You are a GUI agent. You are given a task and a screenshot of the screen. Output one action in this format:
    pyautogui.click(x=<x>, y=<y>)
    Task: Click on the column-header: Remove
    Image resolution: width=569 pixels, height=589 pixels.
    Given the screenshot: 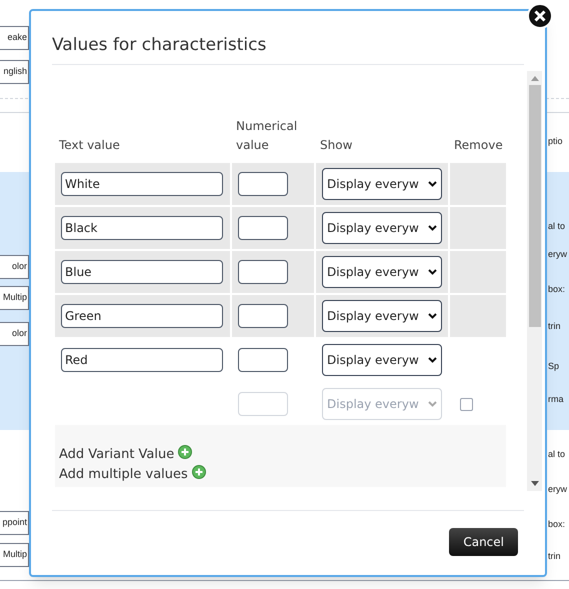 What is the action you would take?
    pyautogui.click(x=478, y=145)
    